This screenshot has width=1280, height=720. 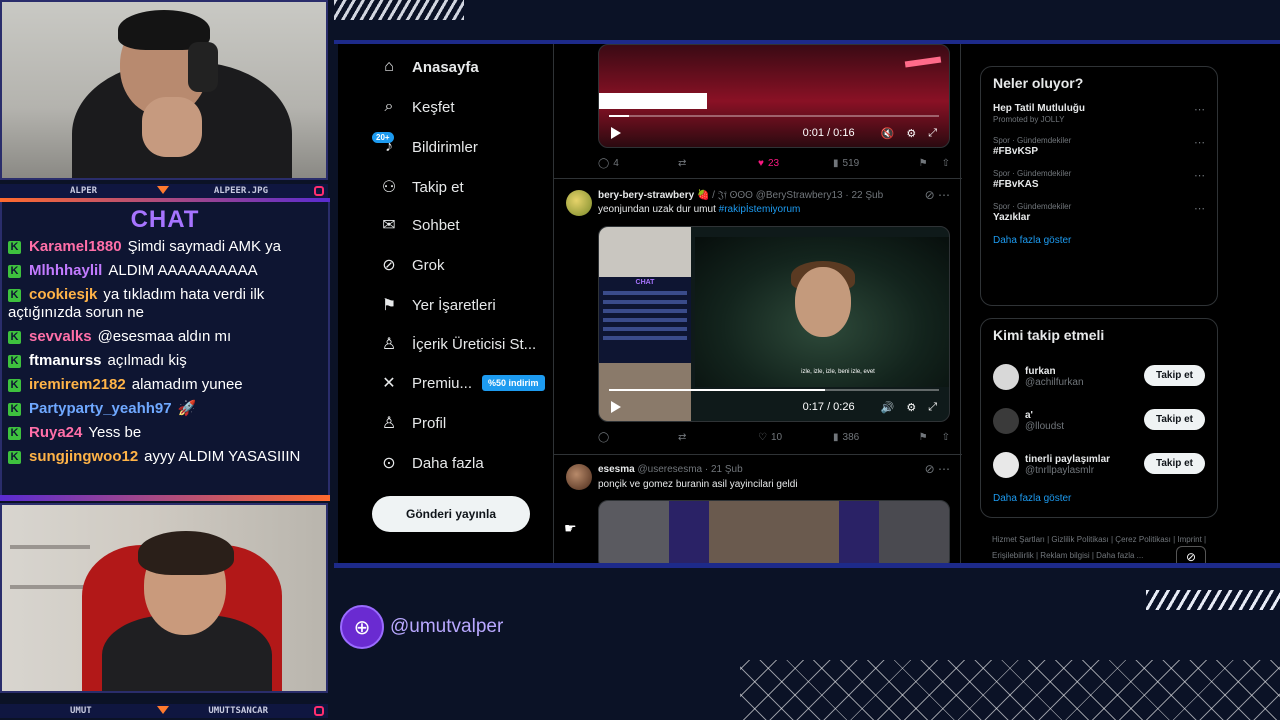 I want to click on trend-name: #FBvKSP, so click(x=1016, y=151).